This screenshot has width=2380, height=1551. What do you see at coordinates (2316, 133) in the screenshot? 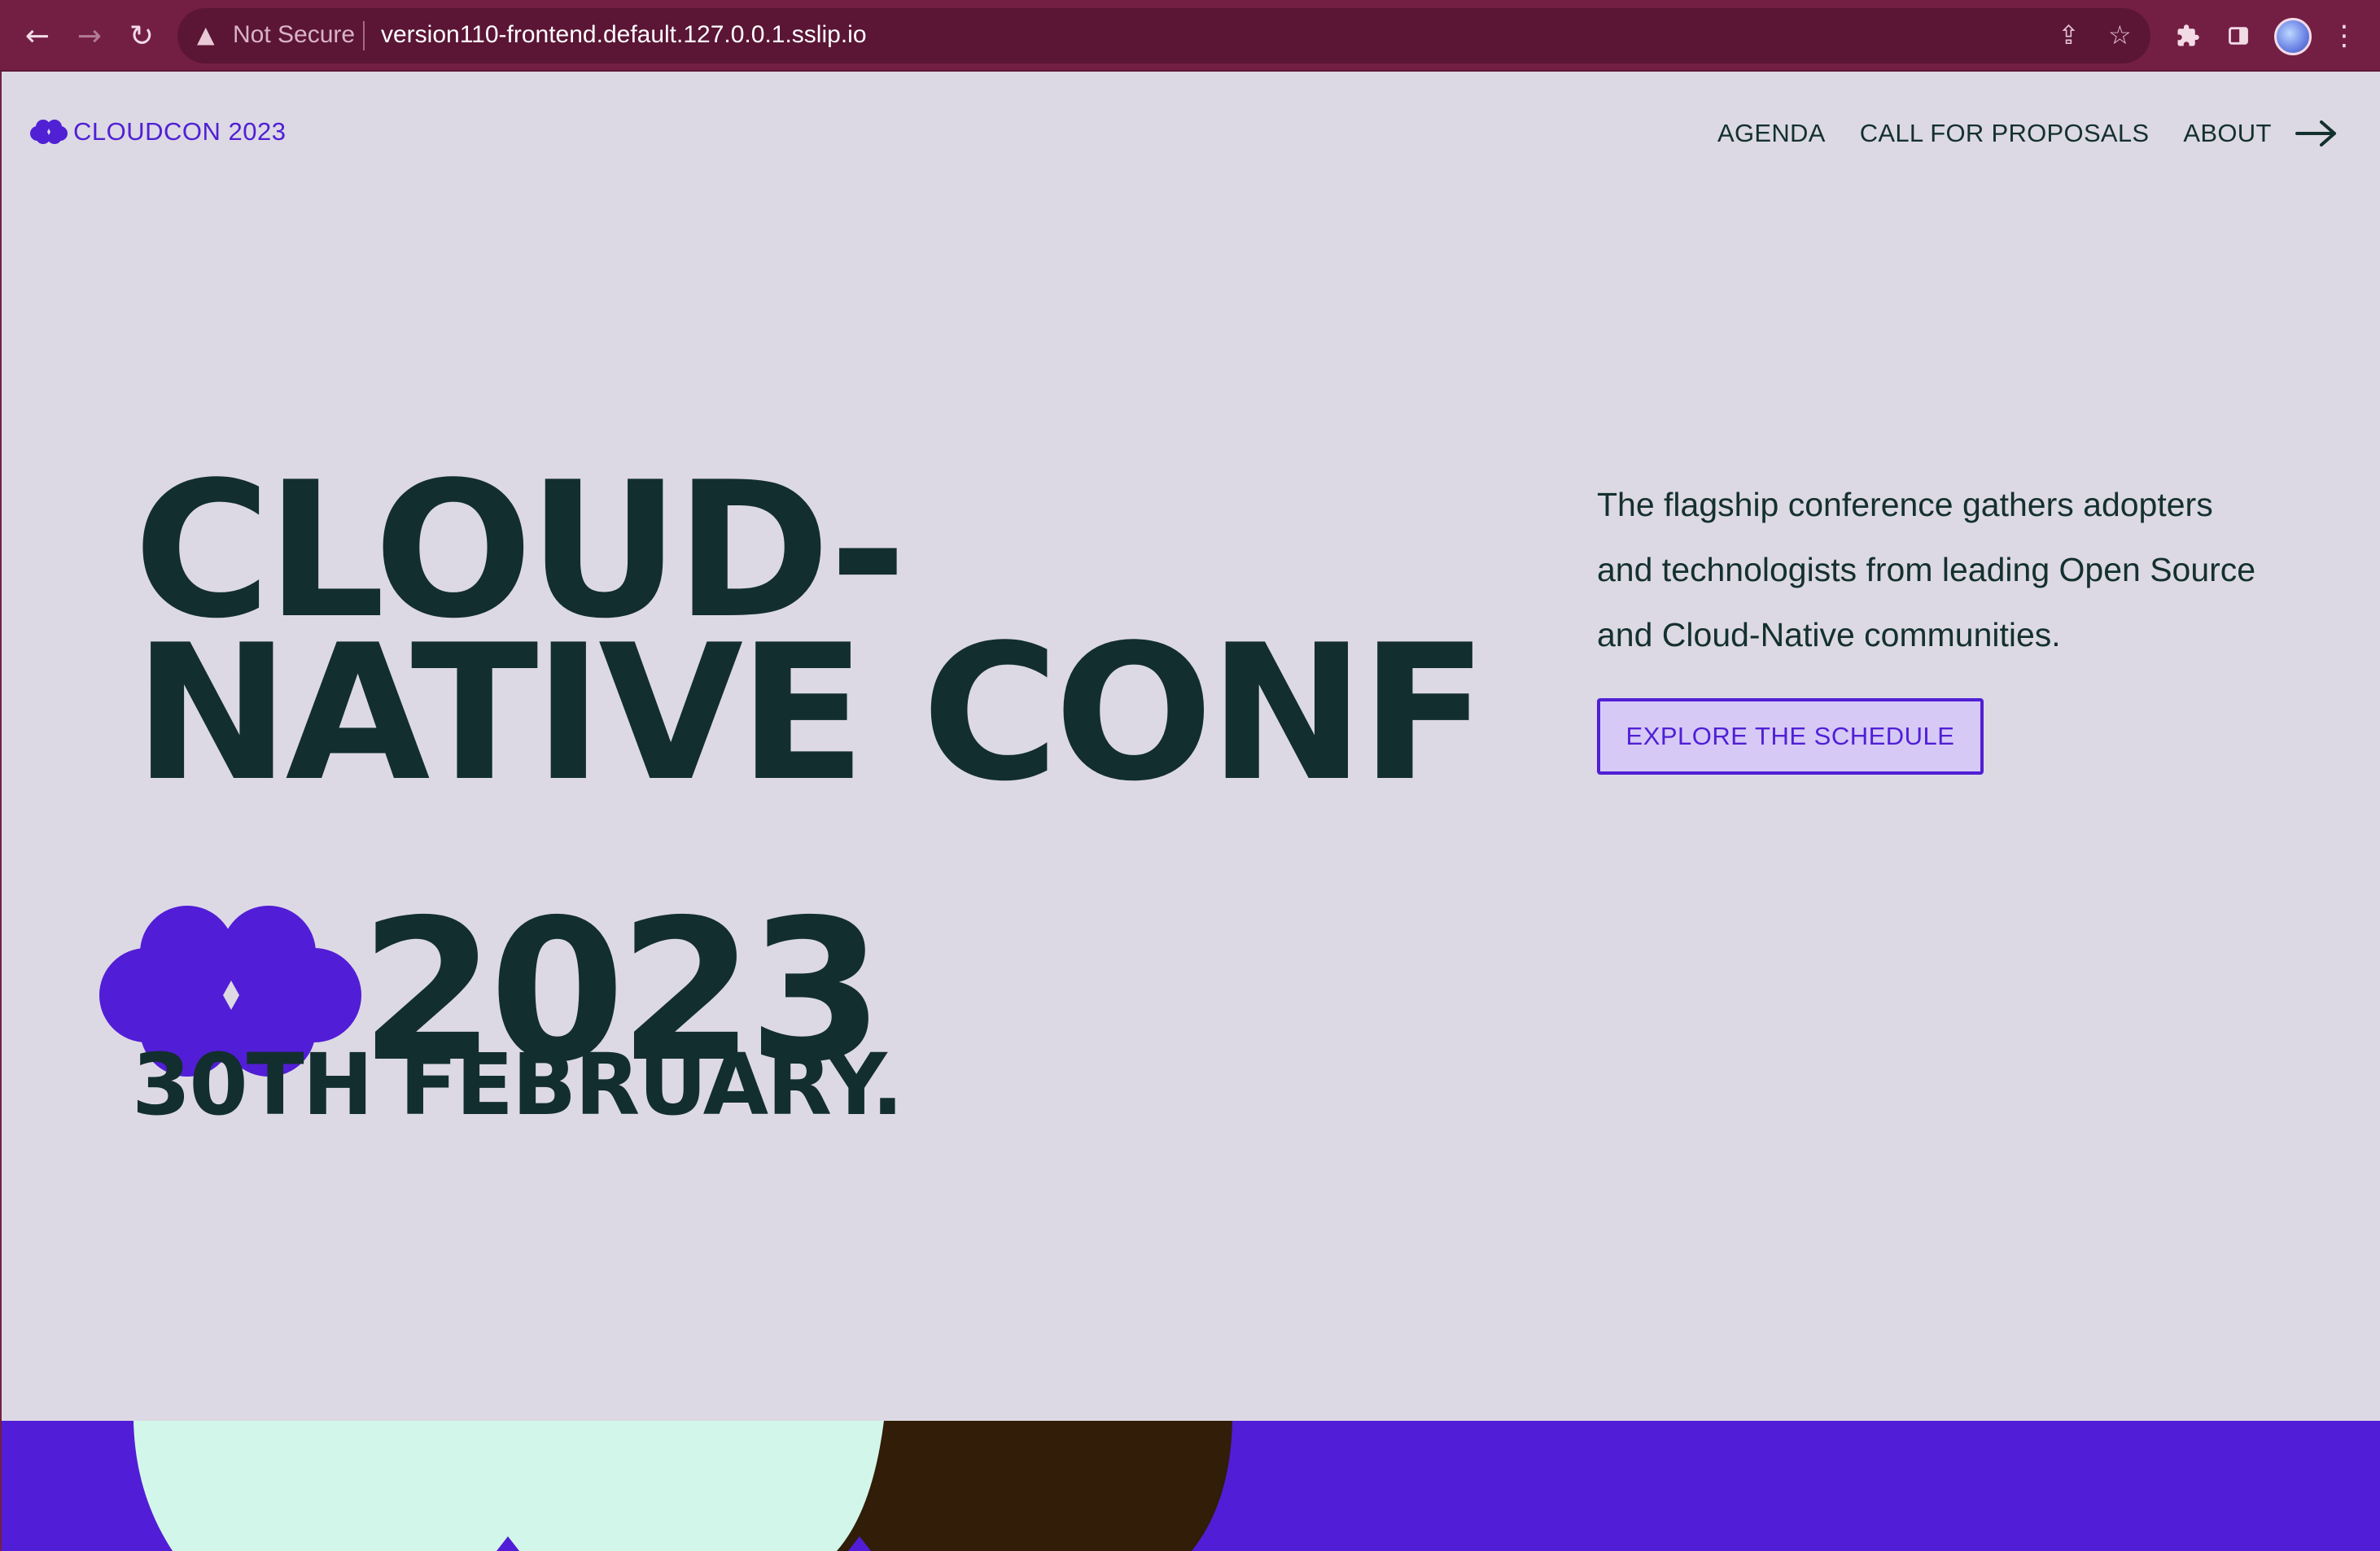
I see `arrow-right-icon` at bounding box center [2316, 133].